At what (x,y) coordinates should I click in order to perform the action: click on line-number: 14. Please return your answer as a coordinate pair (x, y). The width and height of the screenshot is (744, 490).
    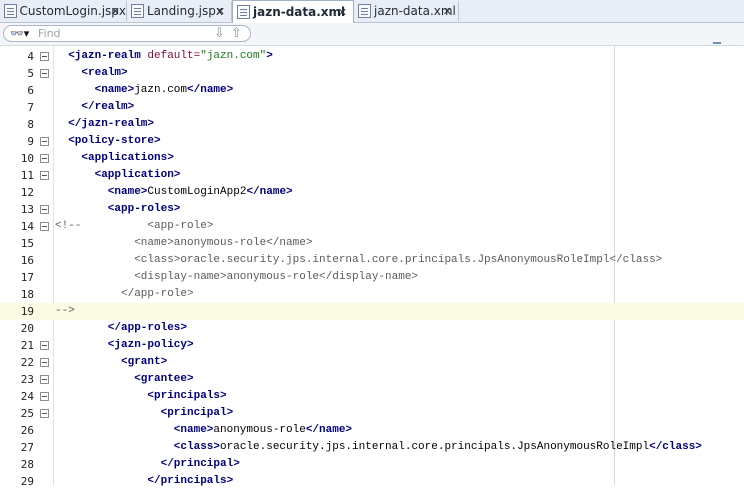
    Looking at the image, I should click on (27, 226).